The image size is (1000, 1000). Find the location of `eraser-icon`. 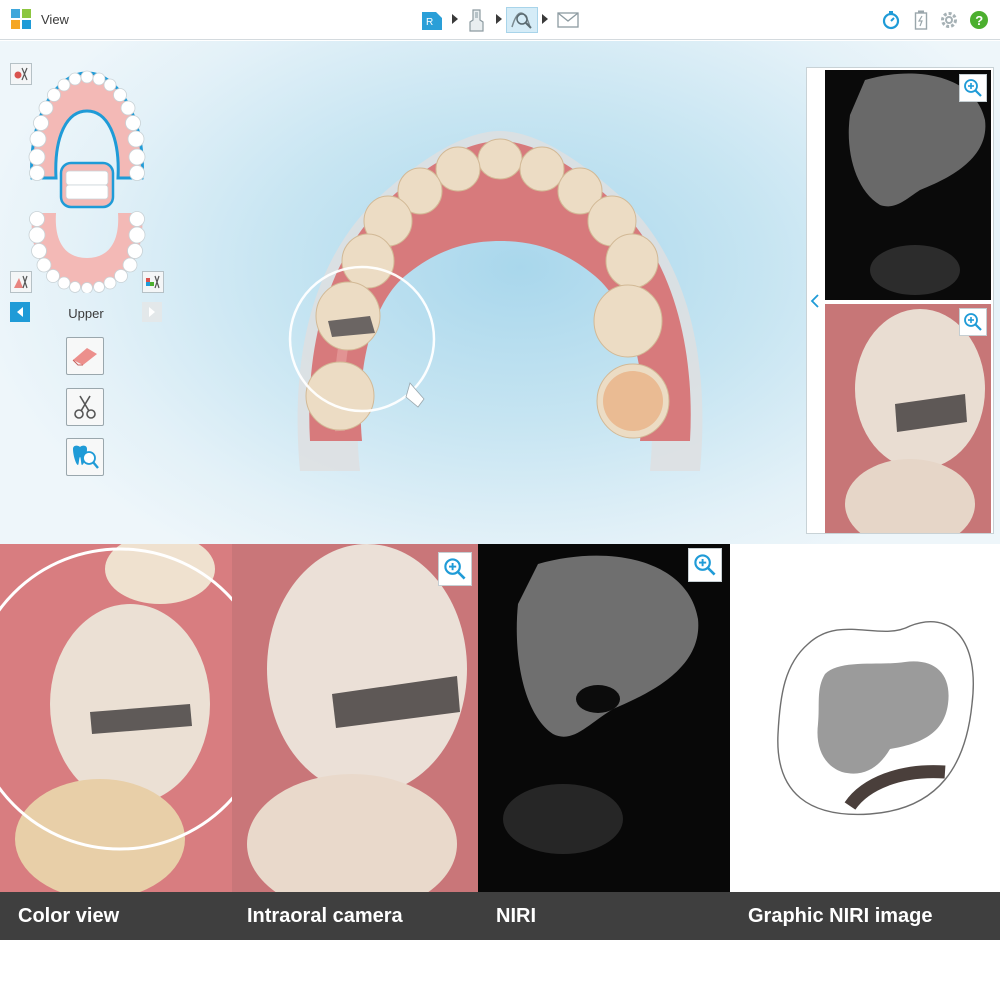

eraser-icon is located at coordinates (84, 357).